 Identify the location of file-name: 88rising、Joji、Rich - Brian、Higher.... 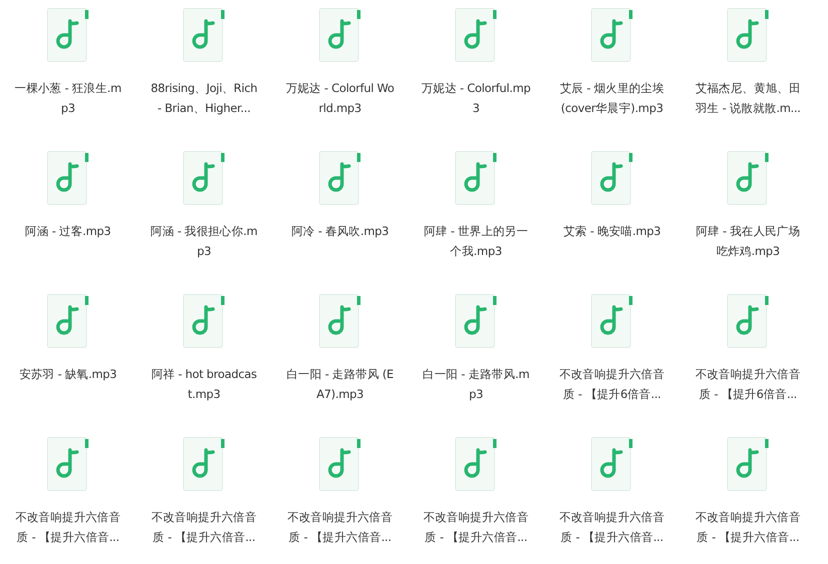
(204, 98).